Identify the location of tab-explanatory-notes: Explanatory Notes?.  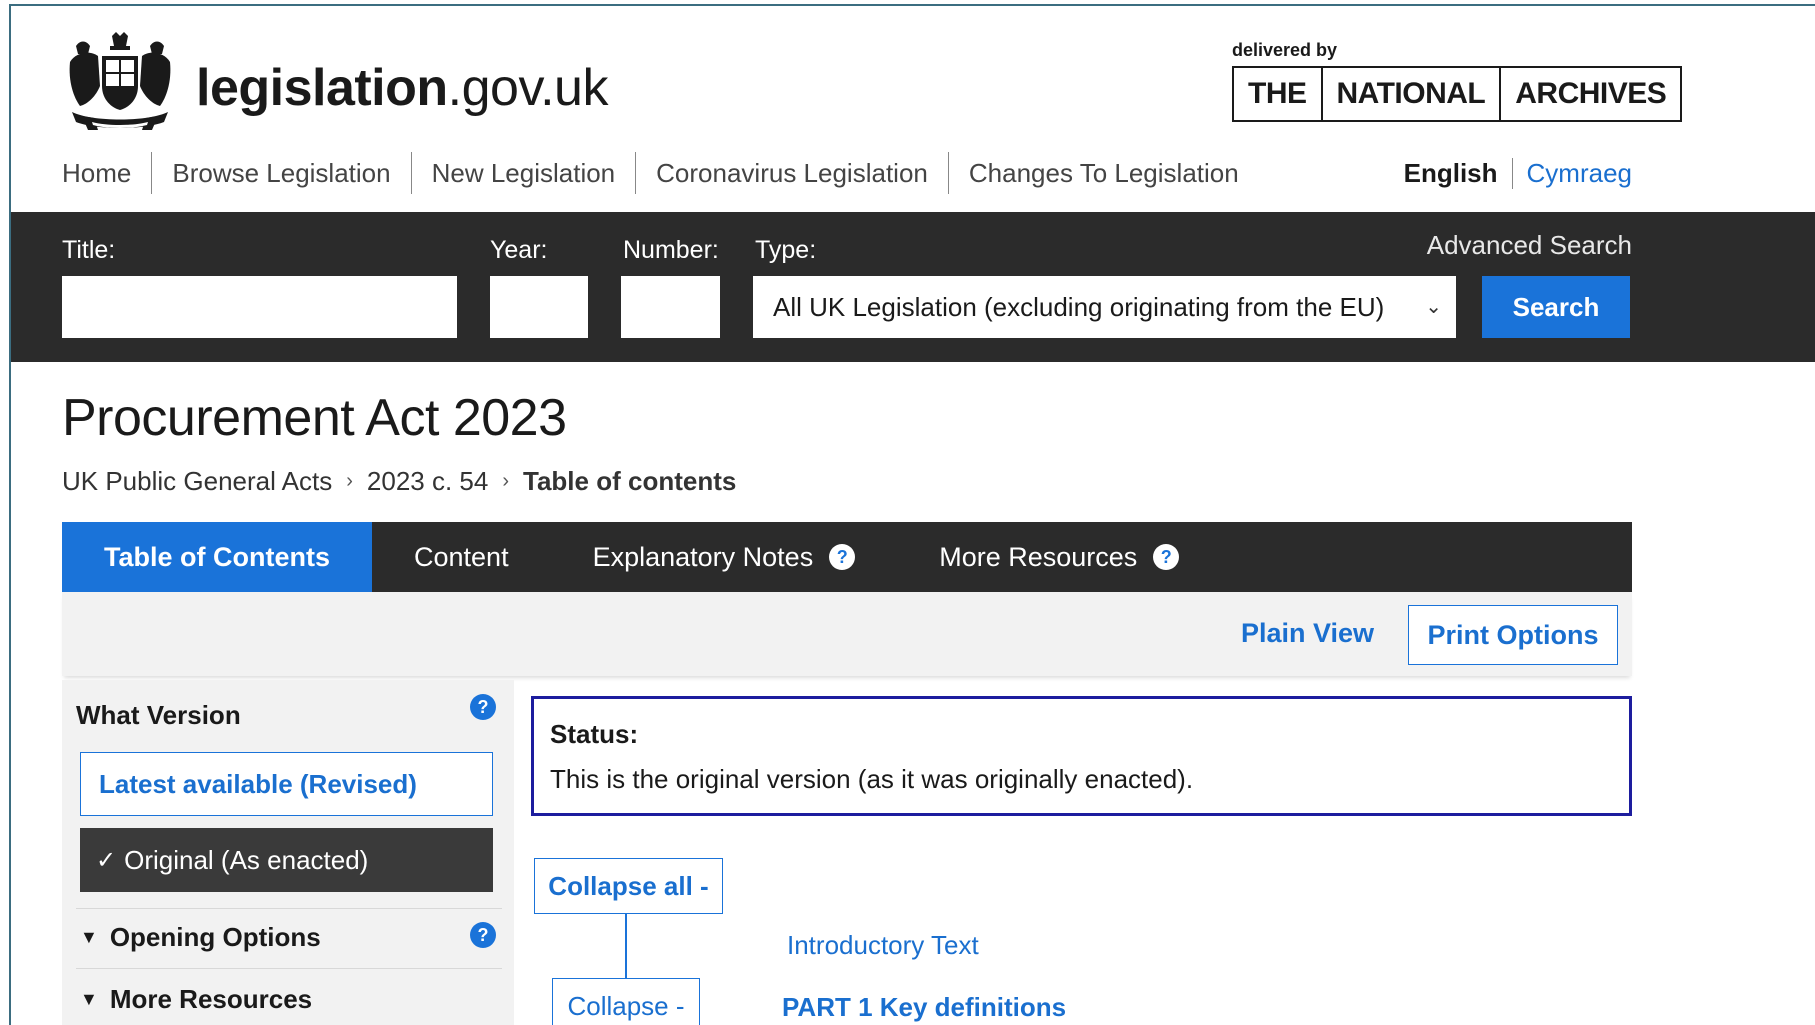
(724, 557).